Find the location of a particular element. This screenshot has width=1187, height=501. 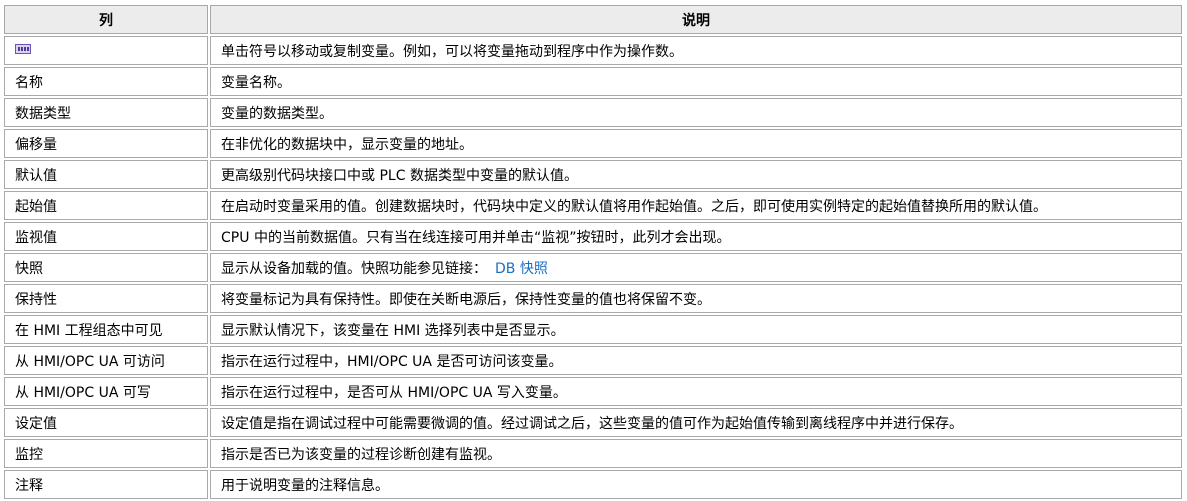

cell-column-name: 名称 is located at coordinates (106, 81).